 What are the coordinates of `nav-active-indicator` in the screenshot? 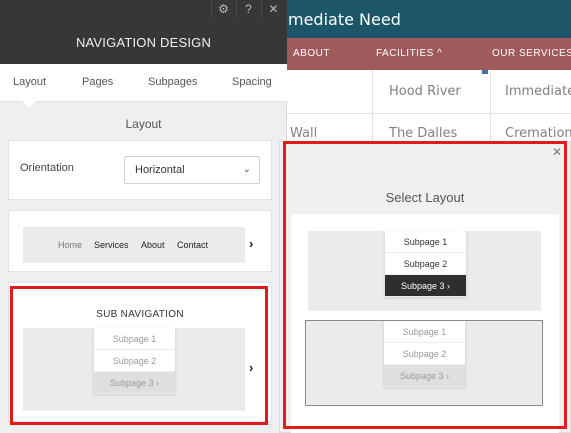 It's located at (485, 72).